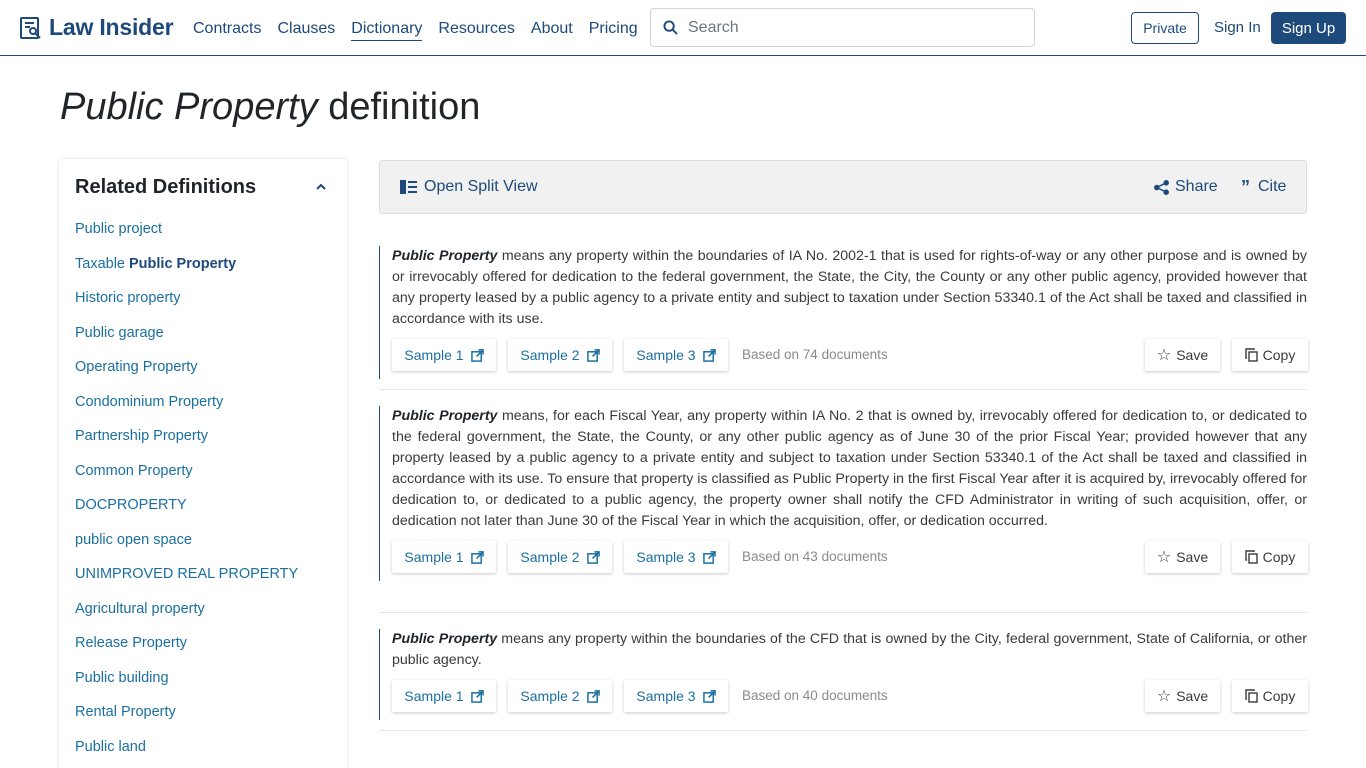  I want to click on related-definition-item: Agricultural property, so click(186, 618).